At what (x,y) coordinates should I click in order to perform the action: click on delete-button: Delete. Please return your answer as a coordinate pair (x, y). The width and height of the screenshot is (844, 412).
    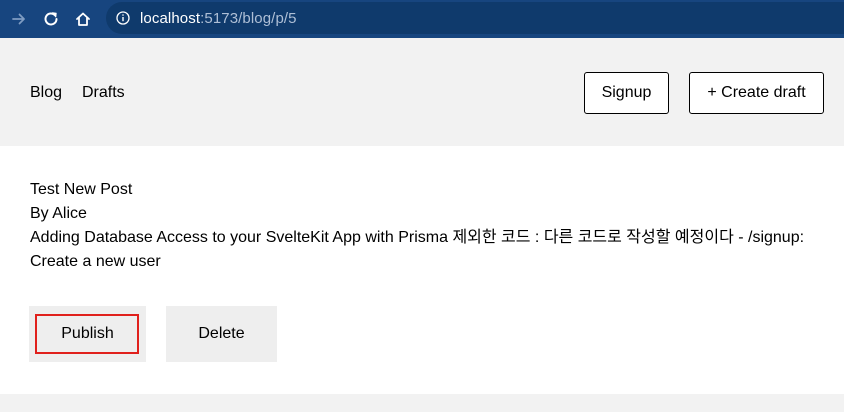
    Looking at the image, I should click on (221, 334).